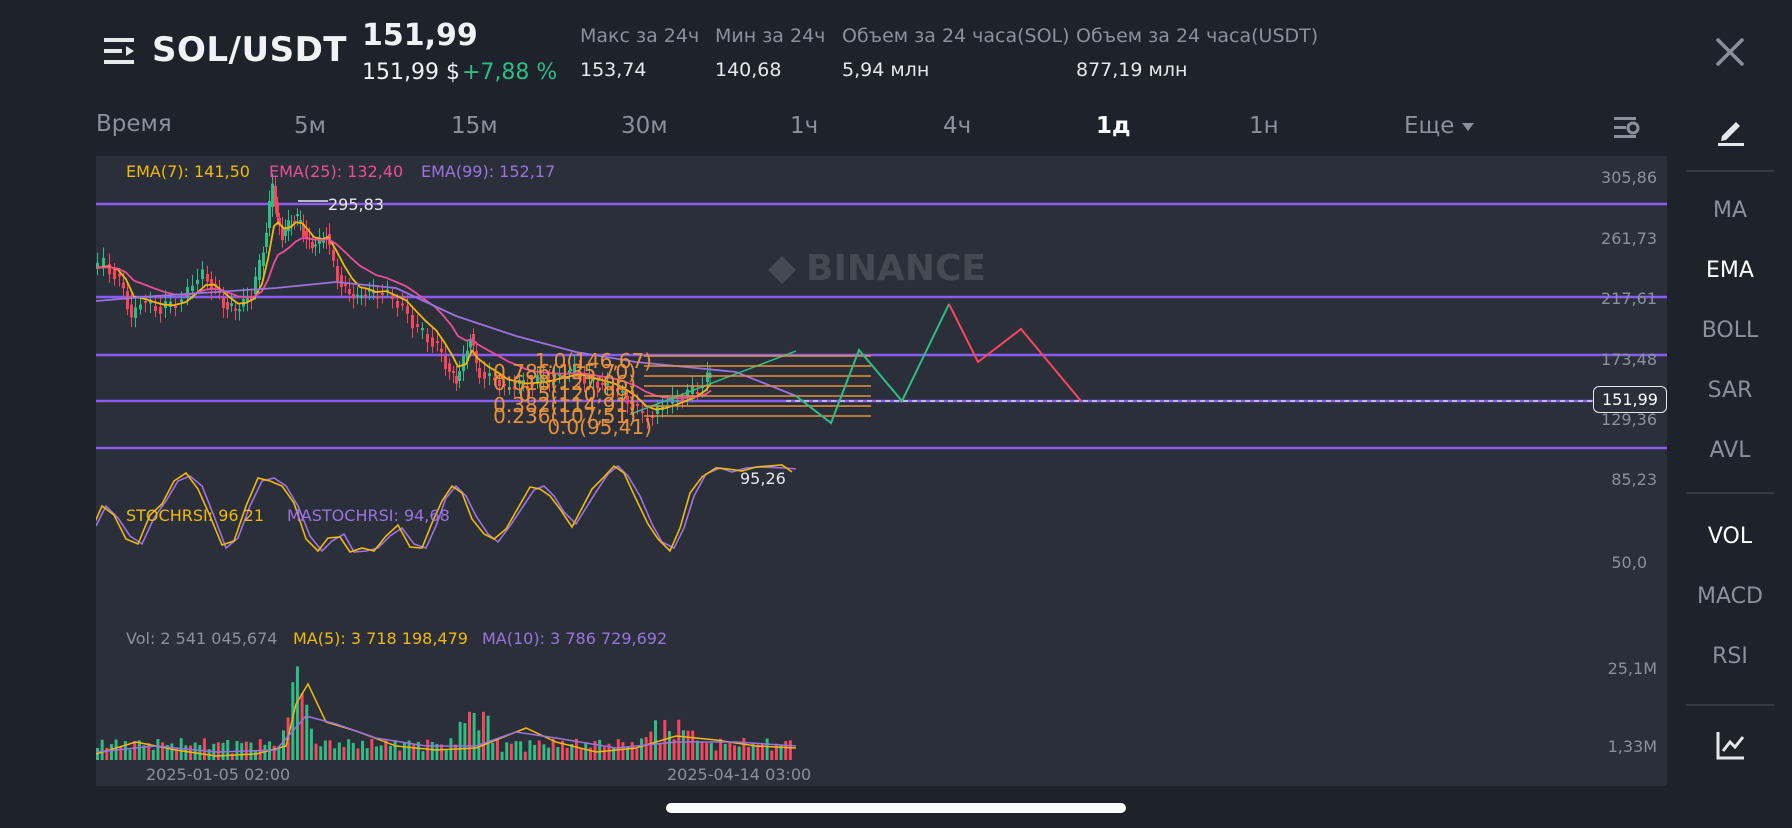 The width and height of the screenshot is (1792, 828). What do you see at coordinates (957, 126) in the screenshot?
I see `tab-4h: 4ч` at bounding box center [957, 126].